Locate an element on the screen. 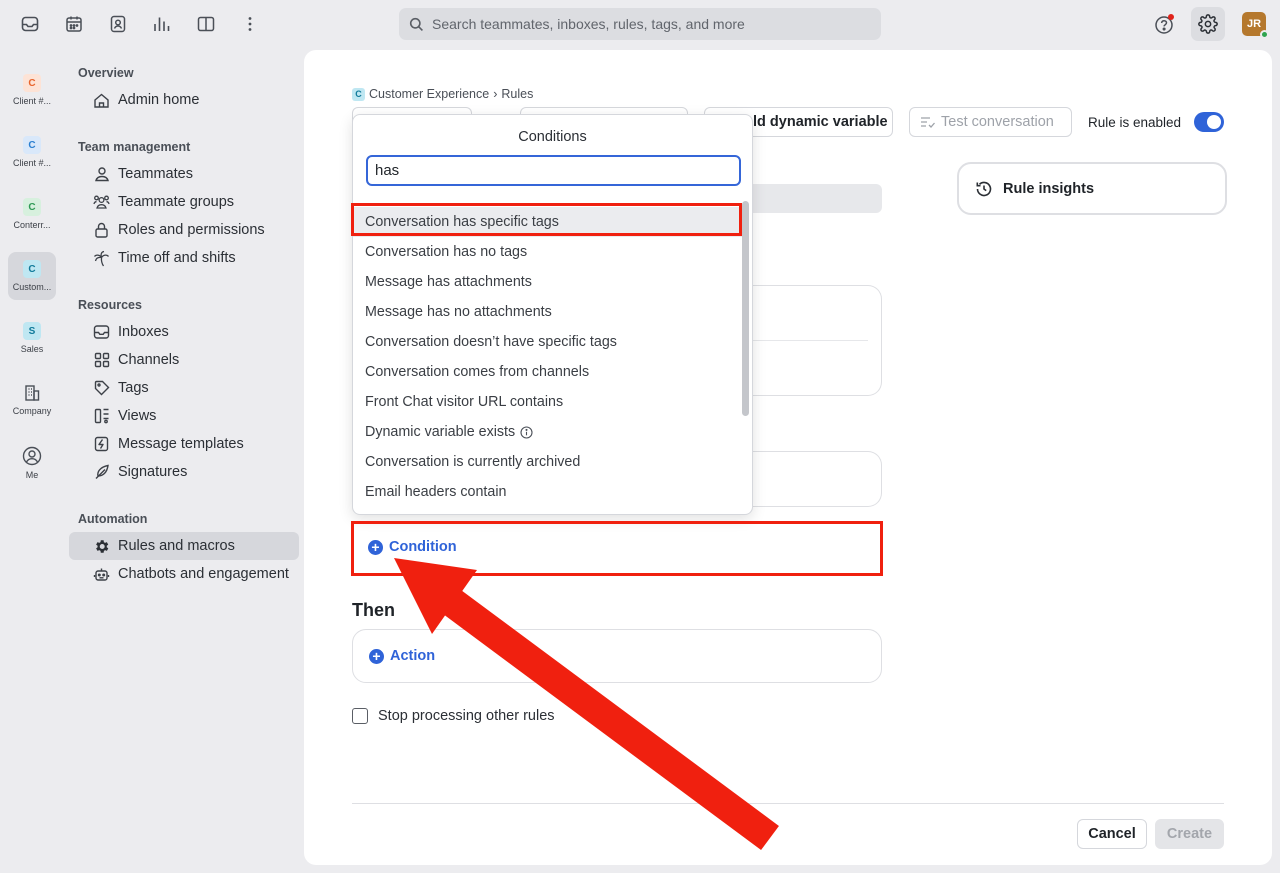 This screenshot has width=1280, height=873. workspace-company: Company is located at coordinates (32, 400).